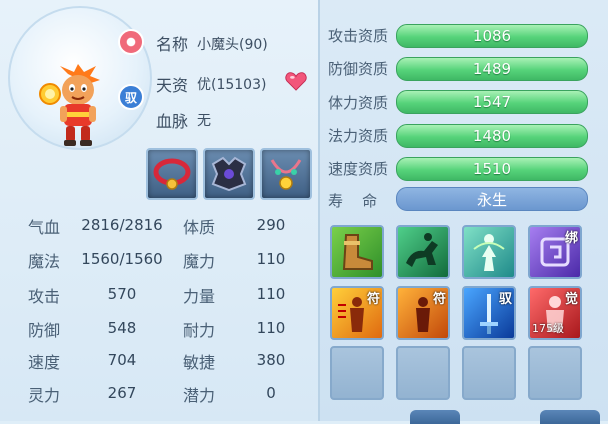  I want to click on dark-armor-equip, so click(229, 174).